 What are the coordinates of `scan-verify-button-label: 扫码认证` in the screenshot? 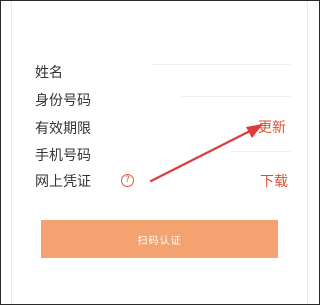 It's located at (159, 241).